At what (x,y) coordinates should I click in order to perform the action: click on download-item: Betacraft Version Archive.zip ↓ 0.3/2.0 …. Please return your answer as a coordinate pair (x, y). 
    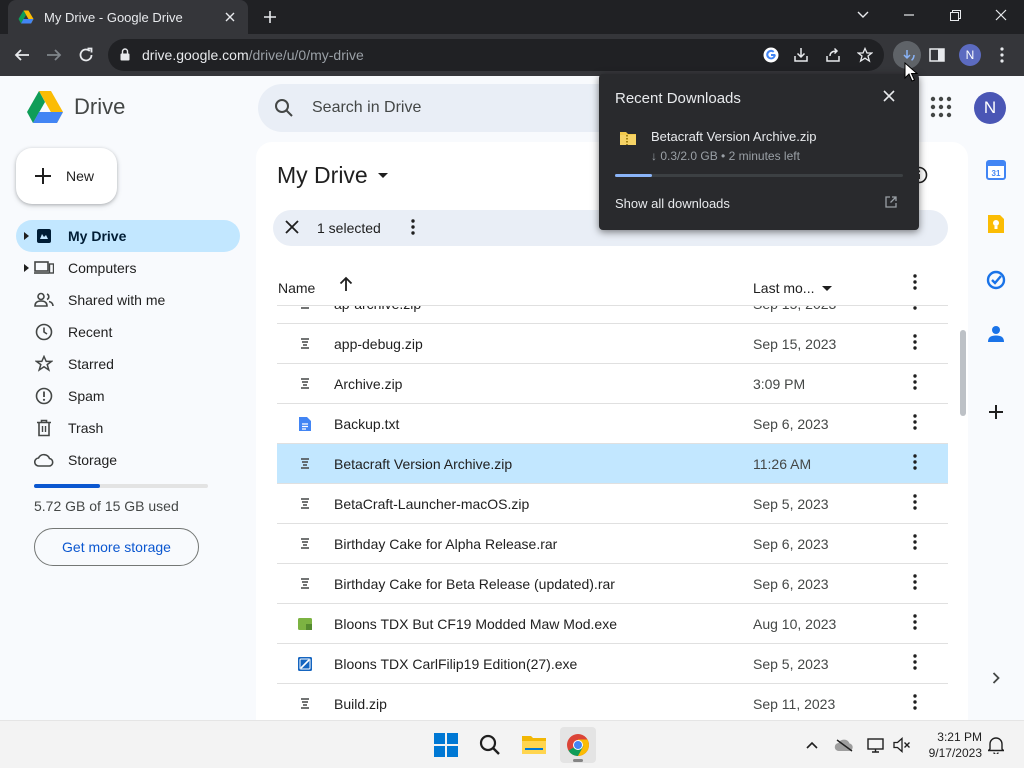
    Looking at the image, I should click on (759, 150).